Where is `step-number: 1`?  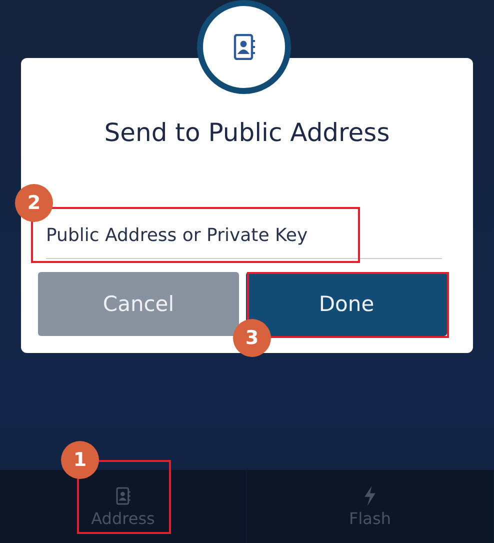
step-number: 1 is located at coordinates (80, 460).